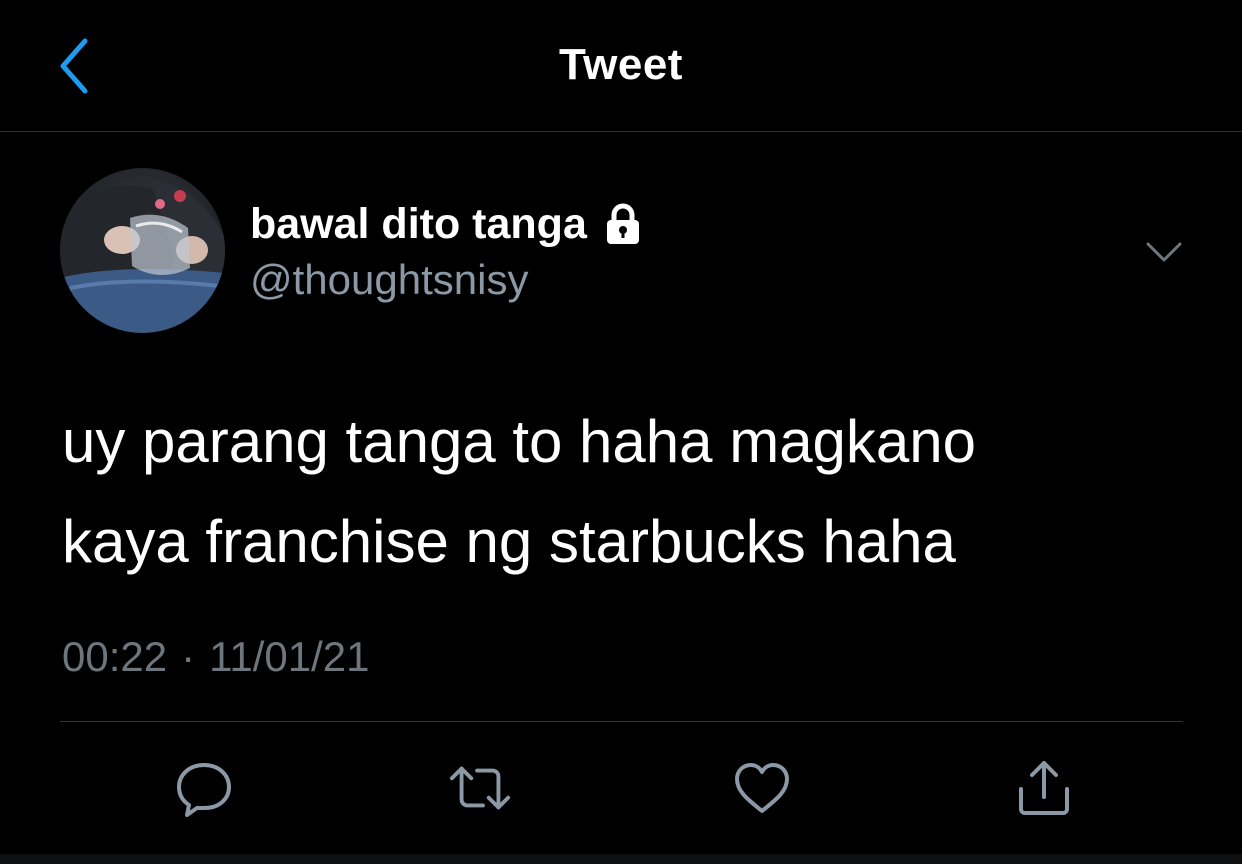 The width and height of the screenshot is (1242, 864). I want to click on page-title: Tweet, so click(621, 64).